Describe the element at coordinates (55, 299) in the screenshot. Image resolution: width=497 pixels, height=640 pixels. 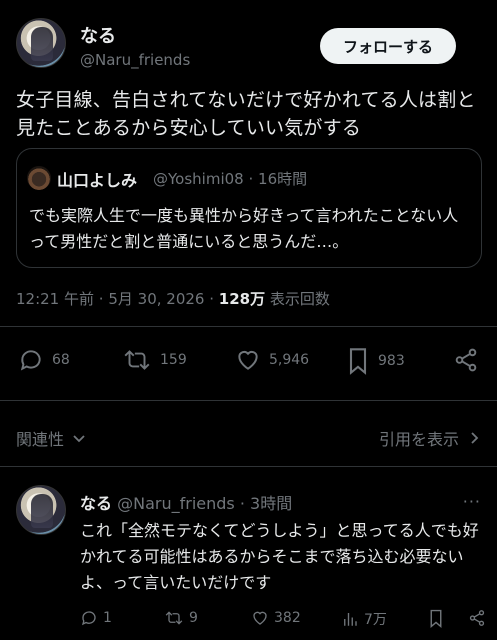
I see `tweet-time: 12:21 午前` at that location.